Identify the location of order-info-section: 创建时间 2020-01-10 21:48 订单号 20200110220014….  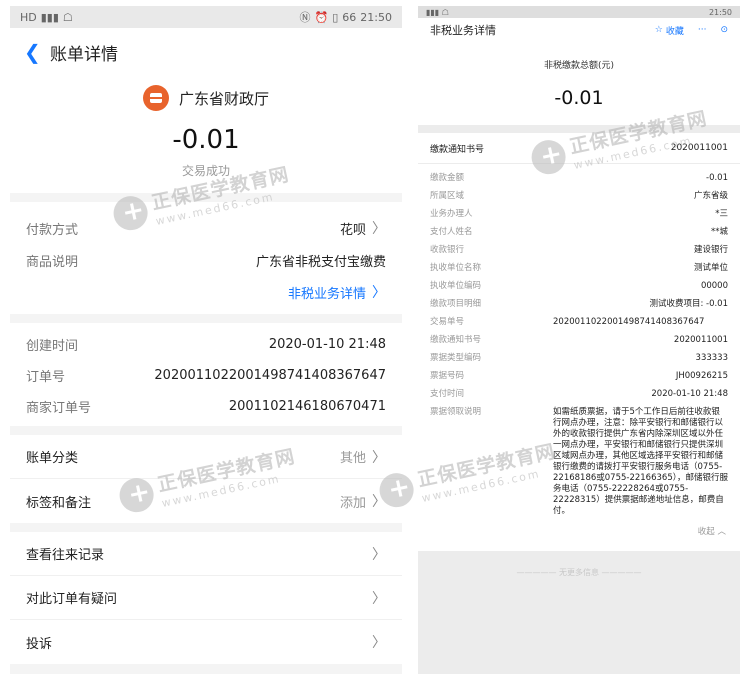
(206, 374).